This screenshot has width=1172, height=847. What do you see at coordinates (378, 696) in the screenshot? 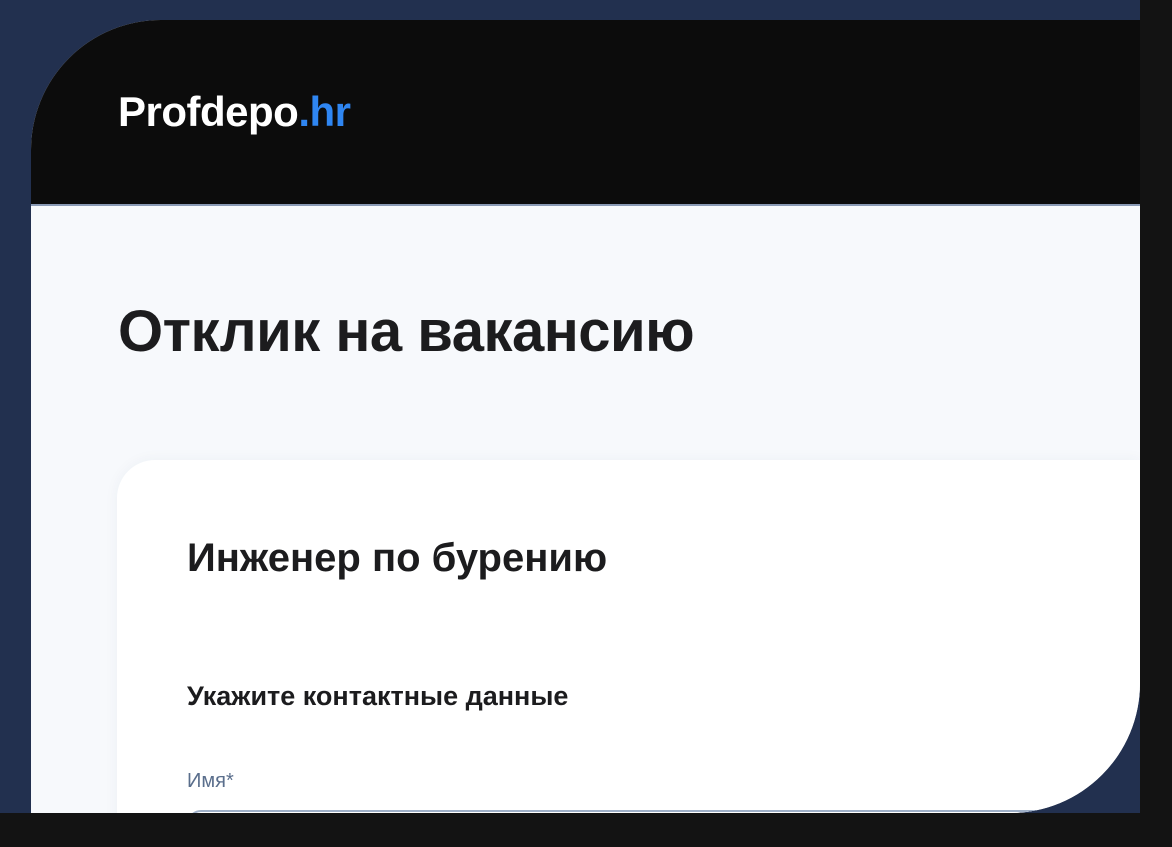
I see `contact-section-heading: Укажите контактные данные` at bounding box center [378, 696].